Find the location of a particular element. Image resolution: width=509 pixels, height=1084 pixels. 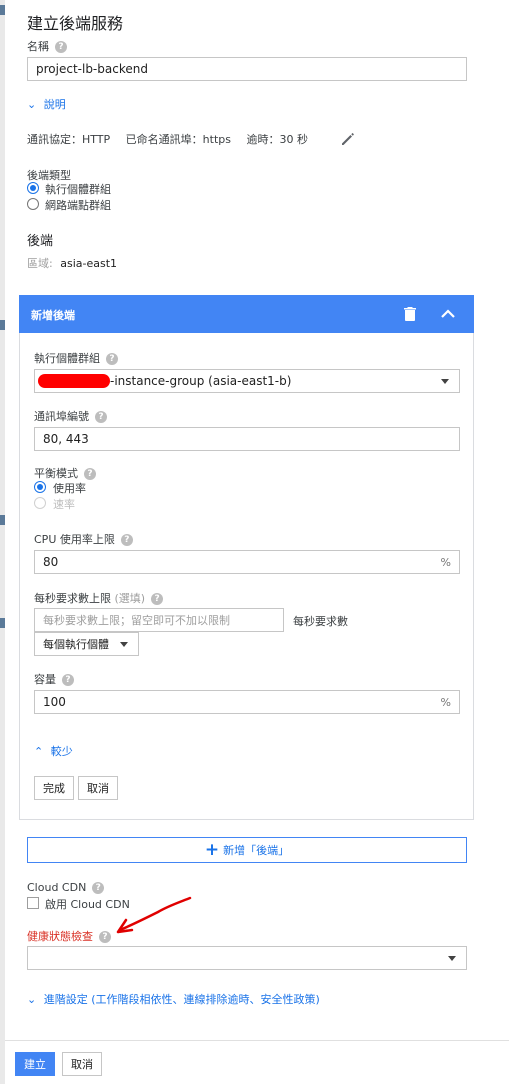

instance-group-label: 執行個體群組? is located at coordinates (76, 358).